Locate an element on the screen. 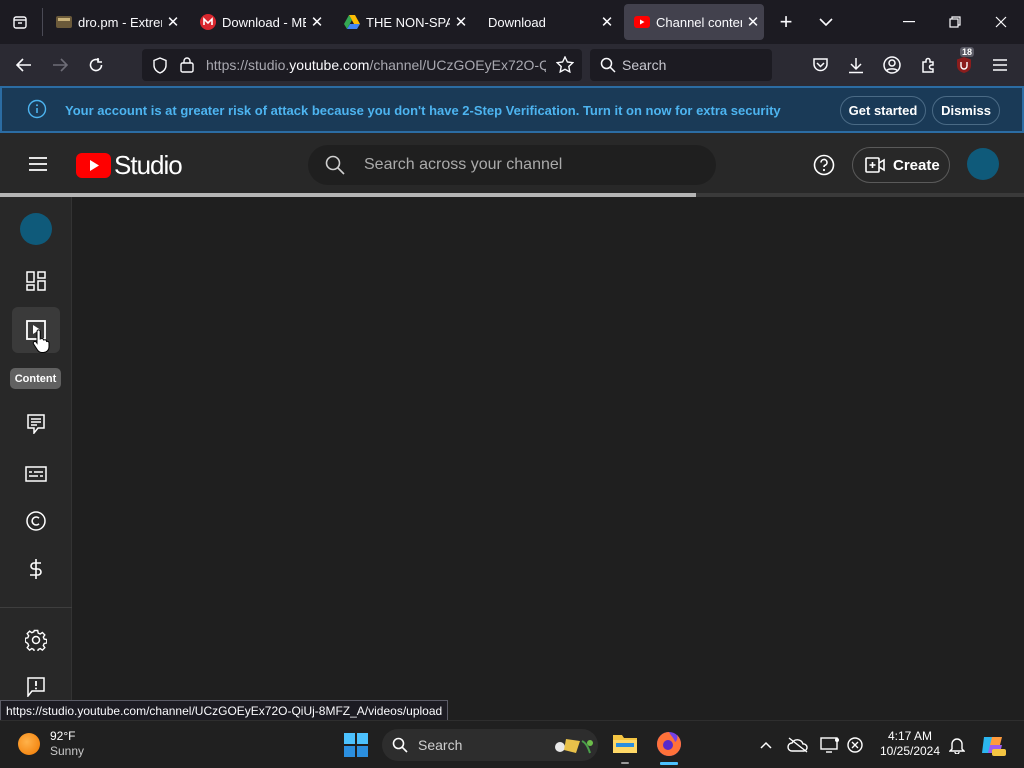 The width and height of the screenshot is (1024, 768). ublock-extension-icon: 18 is located at coordinates (964, 64).